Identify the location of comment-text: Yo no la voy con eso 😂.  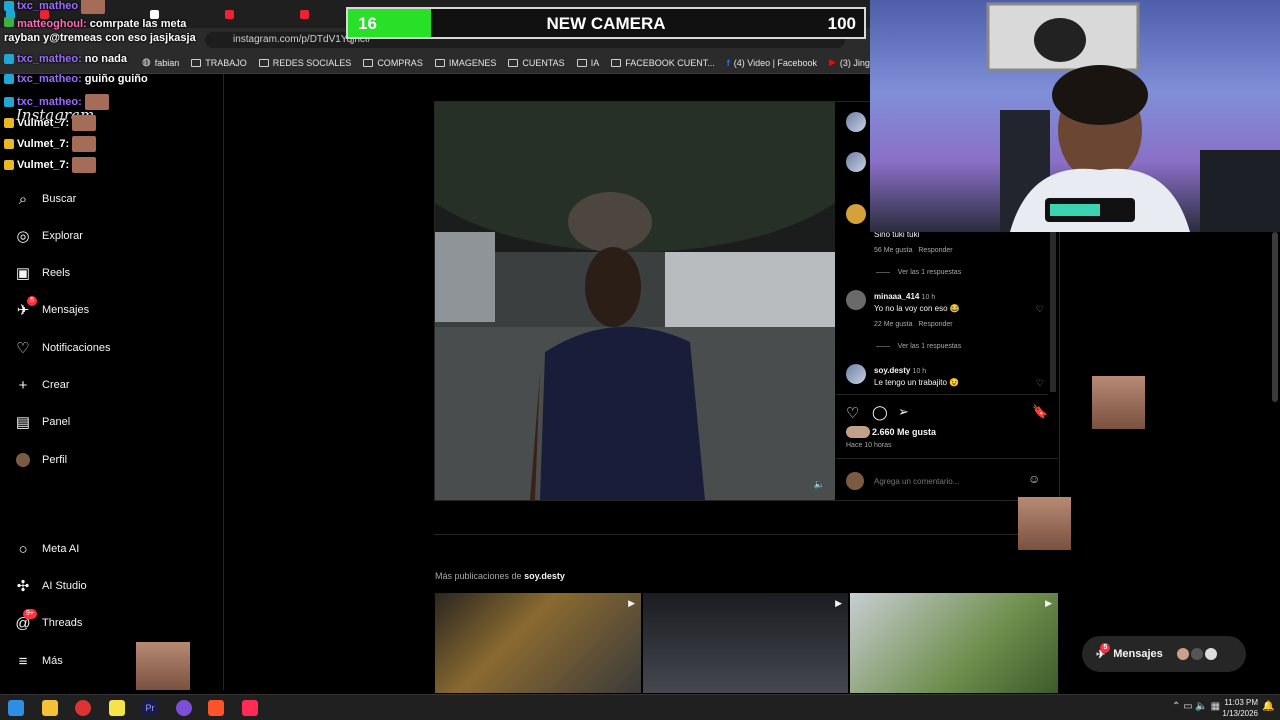
(917, 308).